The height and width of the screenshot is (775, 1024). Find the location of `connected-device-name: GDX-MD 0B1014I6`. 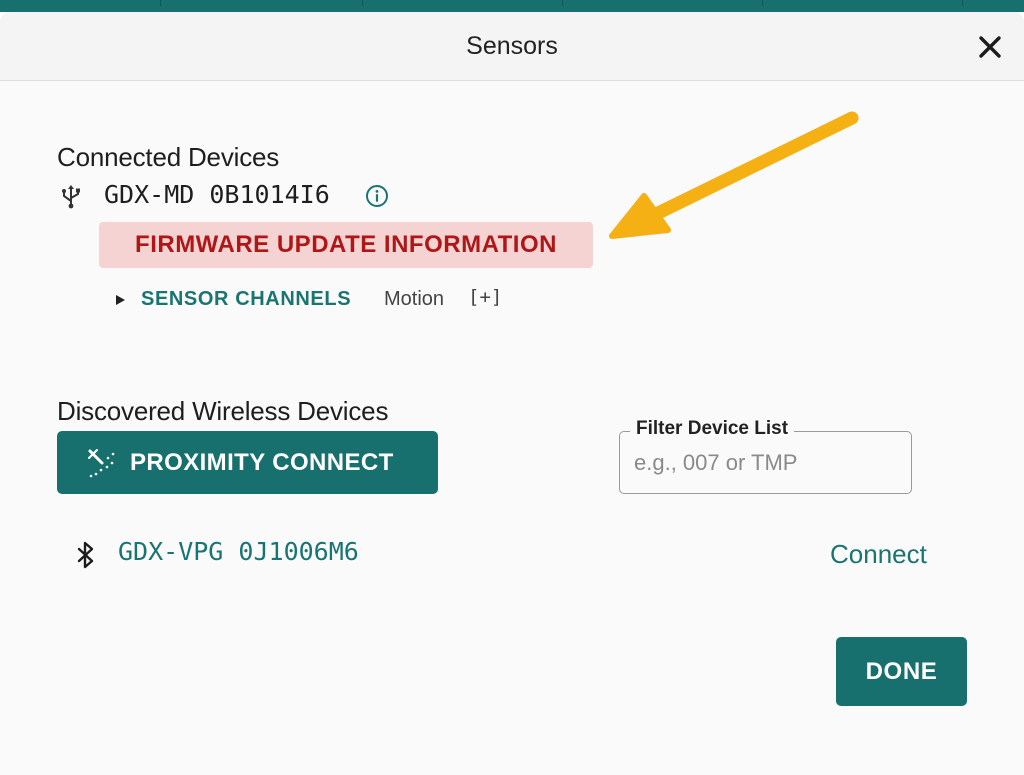

connected-device-name: GDX-MD 0B1014I6 is located at coordinates (217, 194).